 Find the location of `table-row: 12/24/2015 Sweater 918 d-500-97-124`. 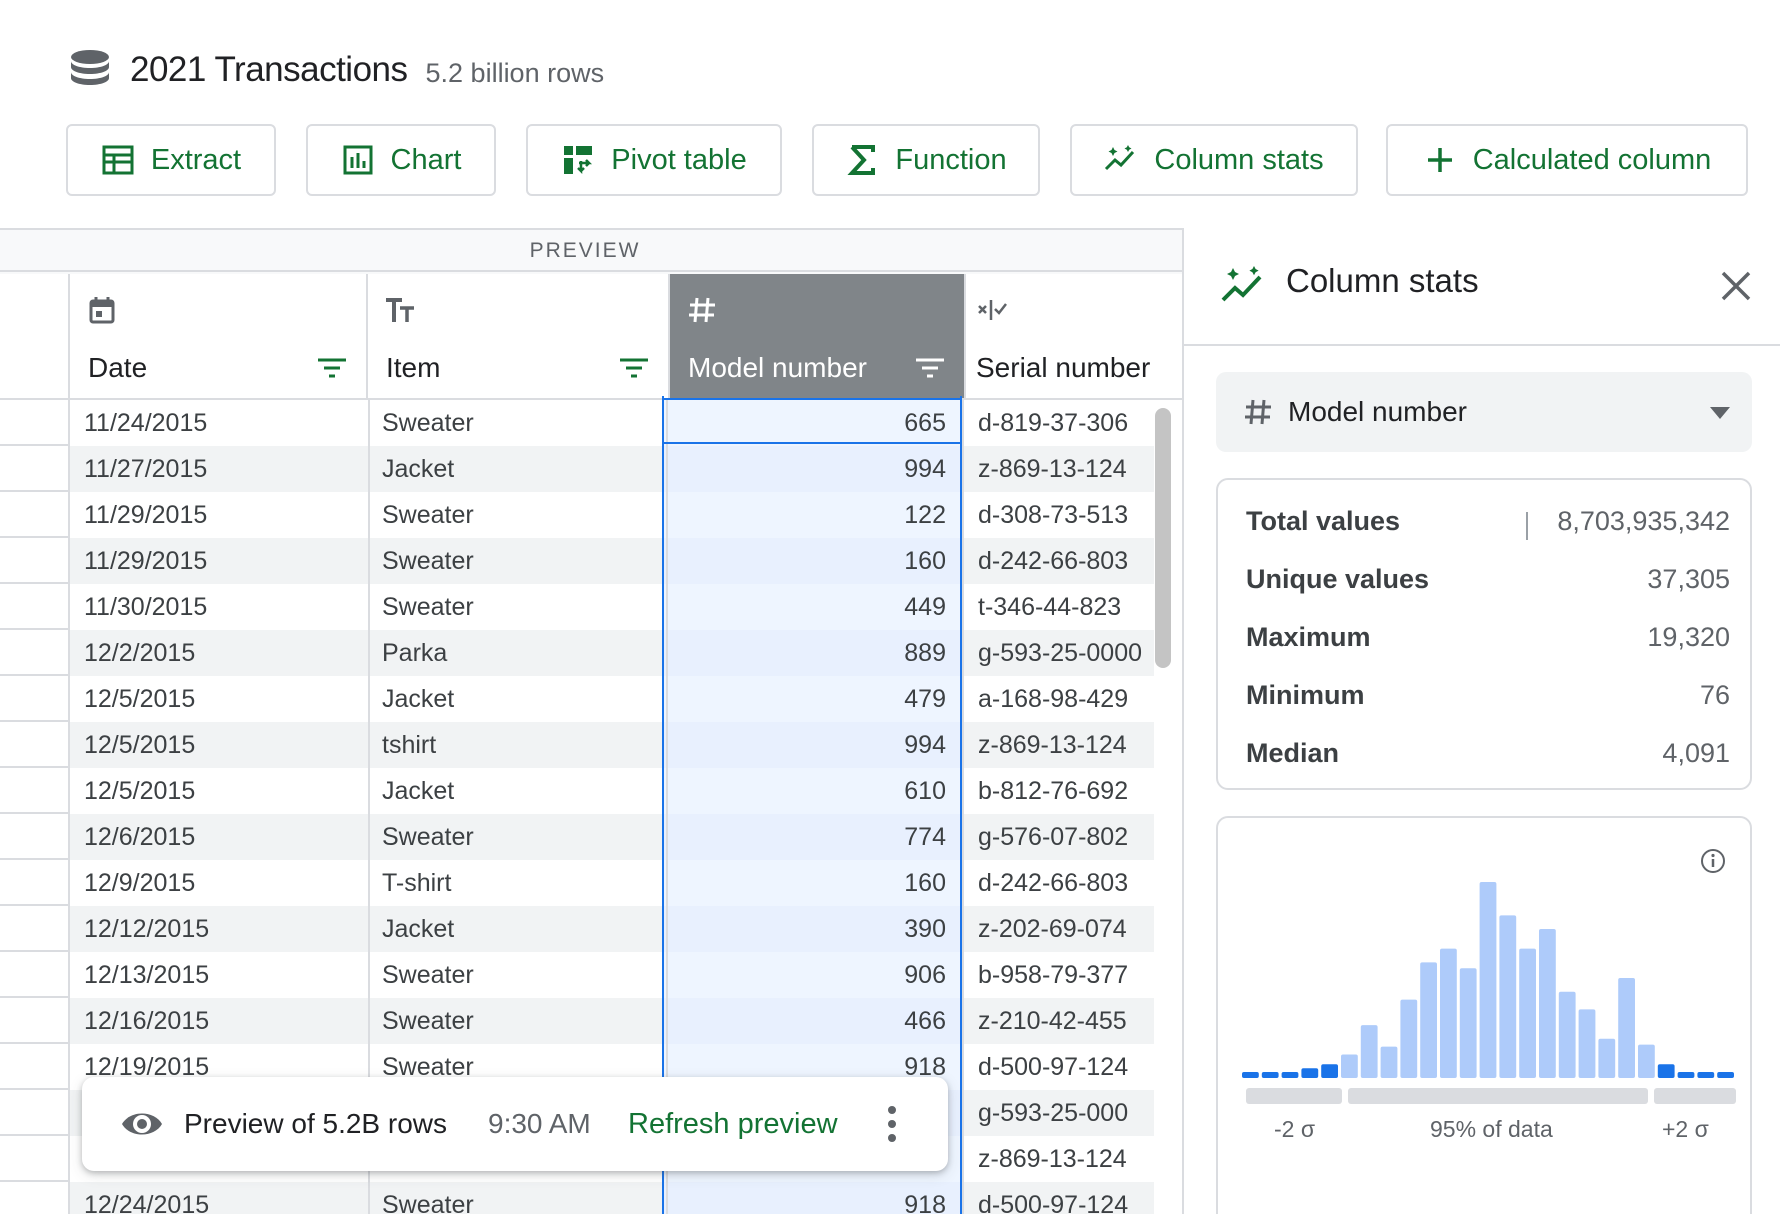

table-row: 12/24/2015 Sweater 918 d-500-97-124 is located at coordinates (612, 1198).